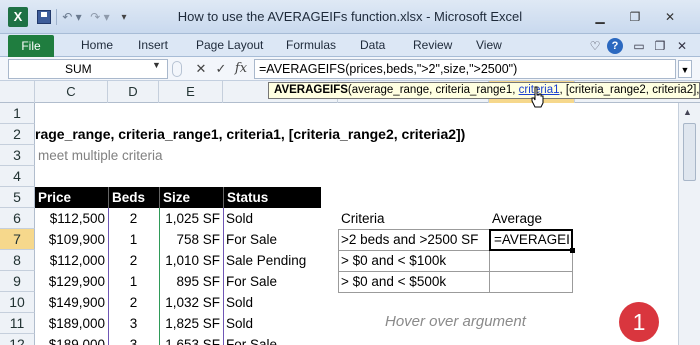  Describe the element at coordinates (363, 218) in the screenshot. I see `criteria-header: Criteria` at that location.